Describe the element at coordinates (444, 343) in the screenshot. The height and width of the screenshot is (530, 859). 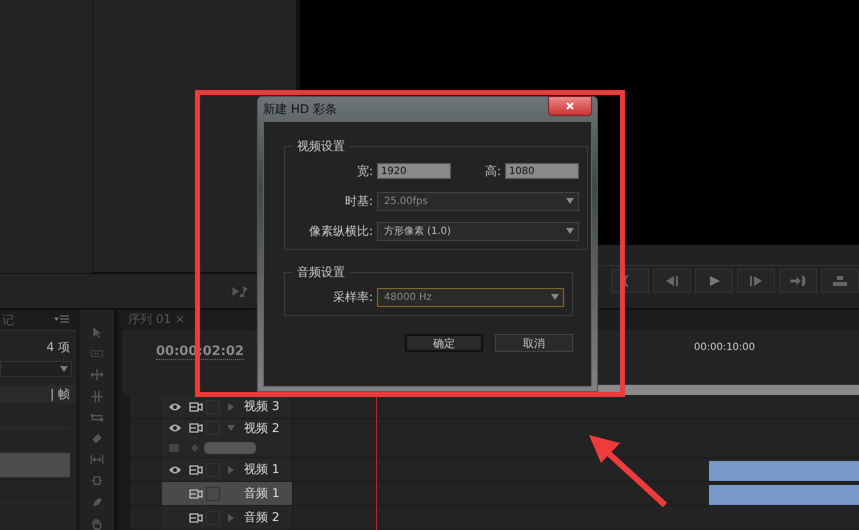
I see `dialog-button: 确定` at that location.